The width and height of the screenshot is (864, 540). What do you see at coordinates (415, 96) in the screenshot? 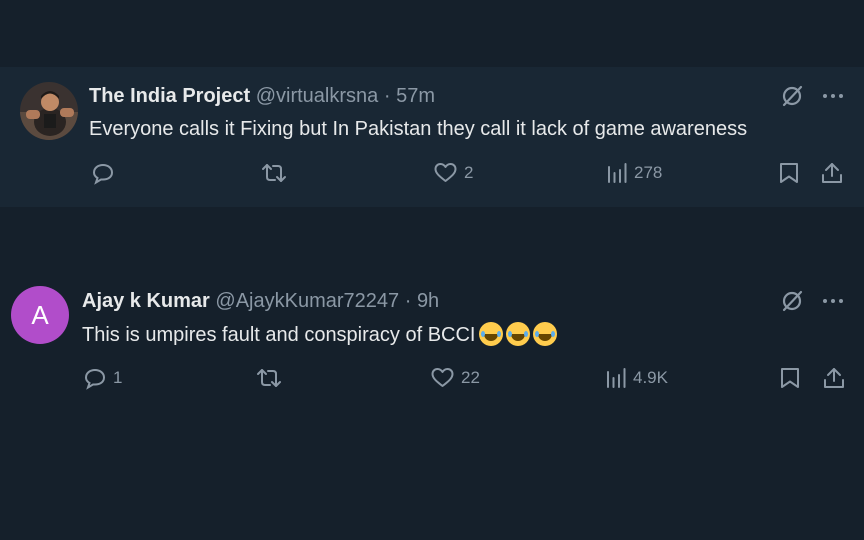
I see `timestamp: 57m` at bounding box center [415, 96].